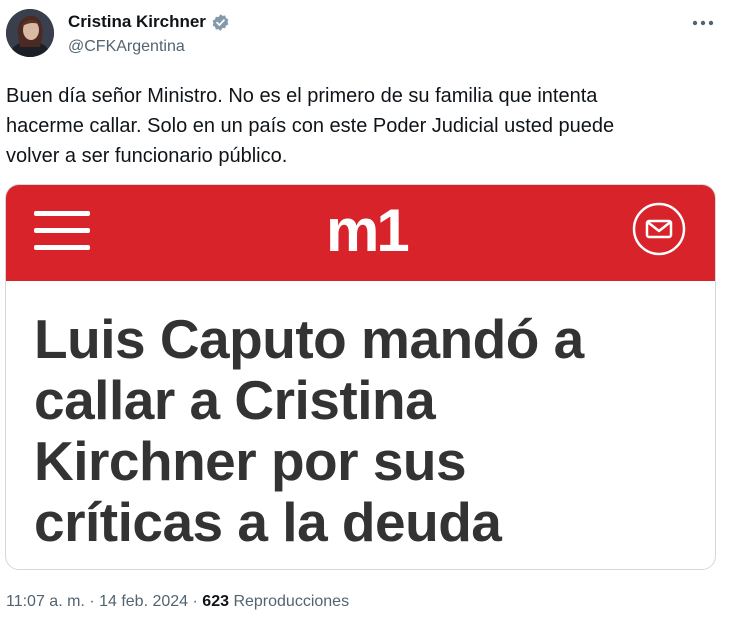  I want to click on views-count: 623, so click(215, 601).